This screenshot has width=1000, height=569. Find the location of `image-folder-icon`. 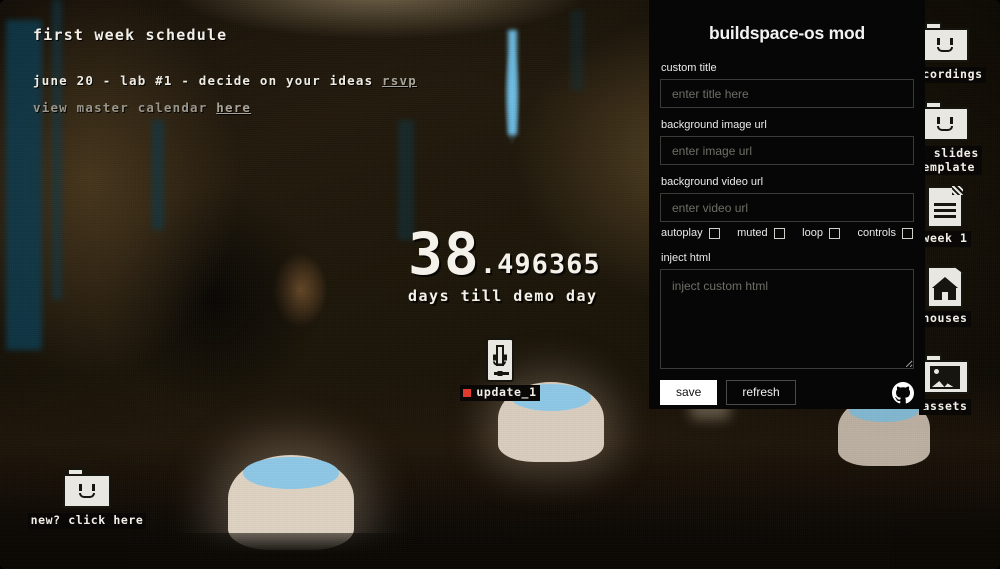

image-folder-icon is located at coordinates (945, 375).